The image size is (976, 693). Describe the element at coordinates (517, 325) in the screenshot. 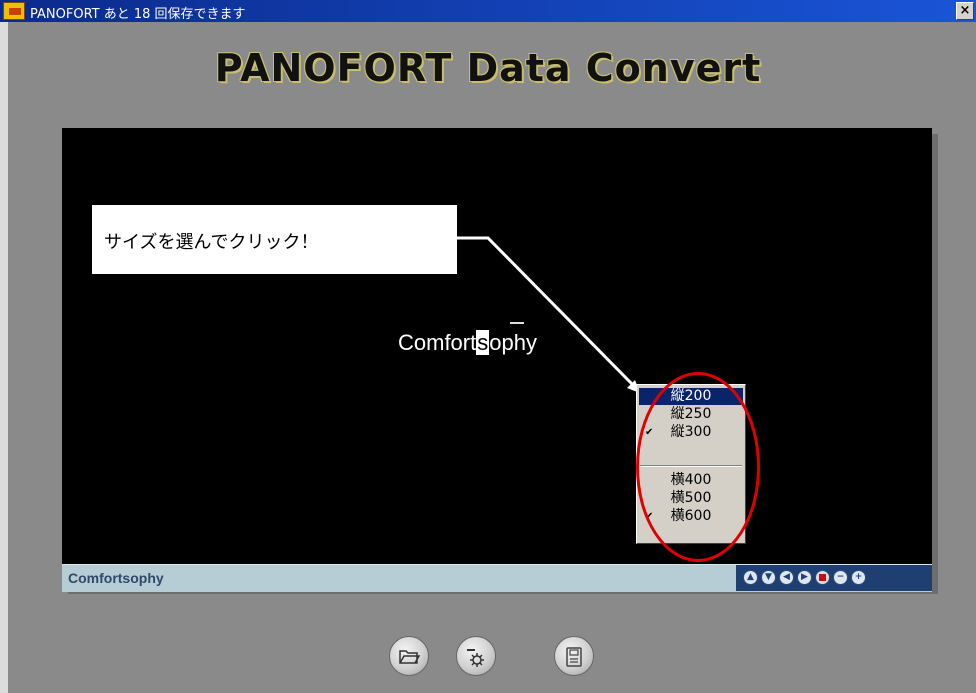

I see `ibeam-cursor-icon` at that location.